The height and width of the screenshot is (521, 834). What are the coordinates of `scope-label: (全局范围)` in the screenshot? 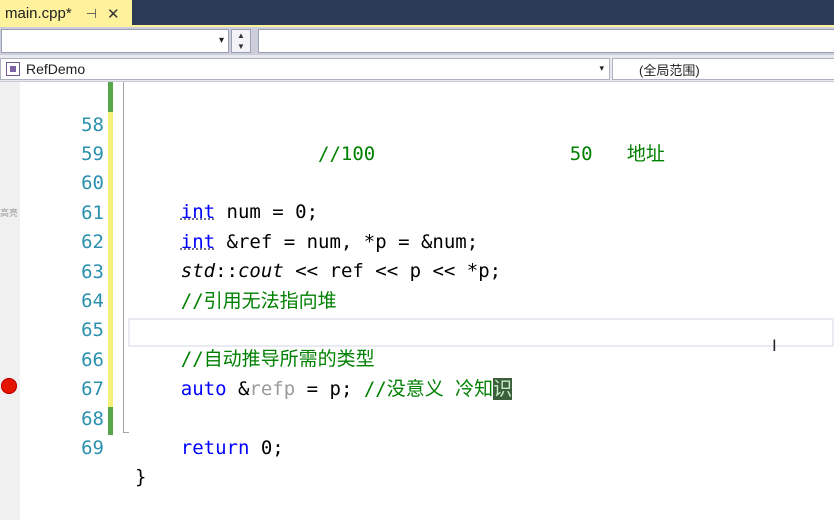 It's located at (669, 70).